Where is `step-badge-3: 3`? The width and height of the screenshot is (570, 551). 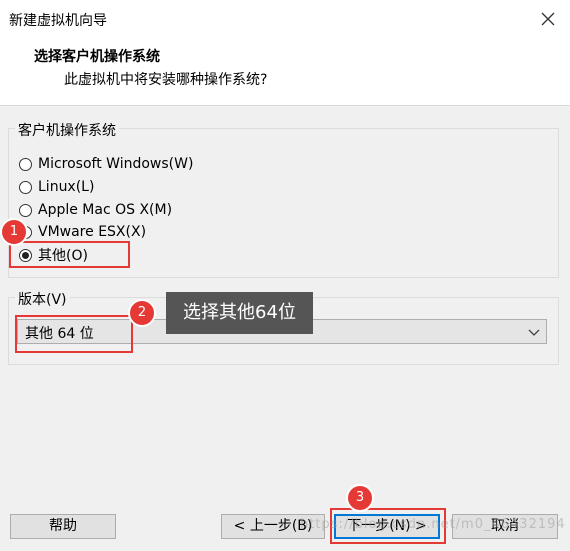
step-badge-3: 3 is located at coordinates (360, 498).